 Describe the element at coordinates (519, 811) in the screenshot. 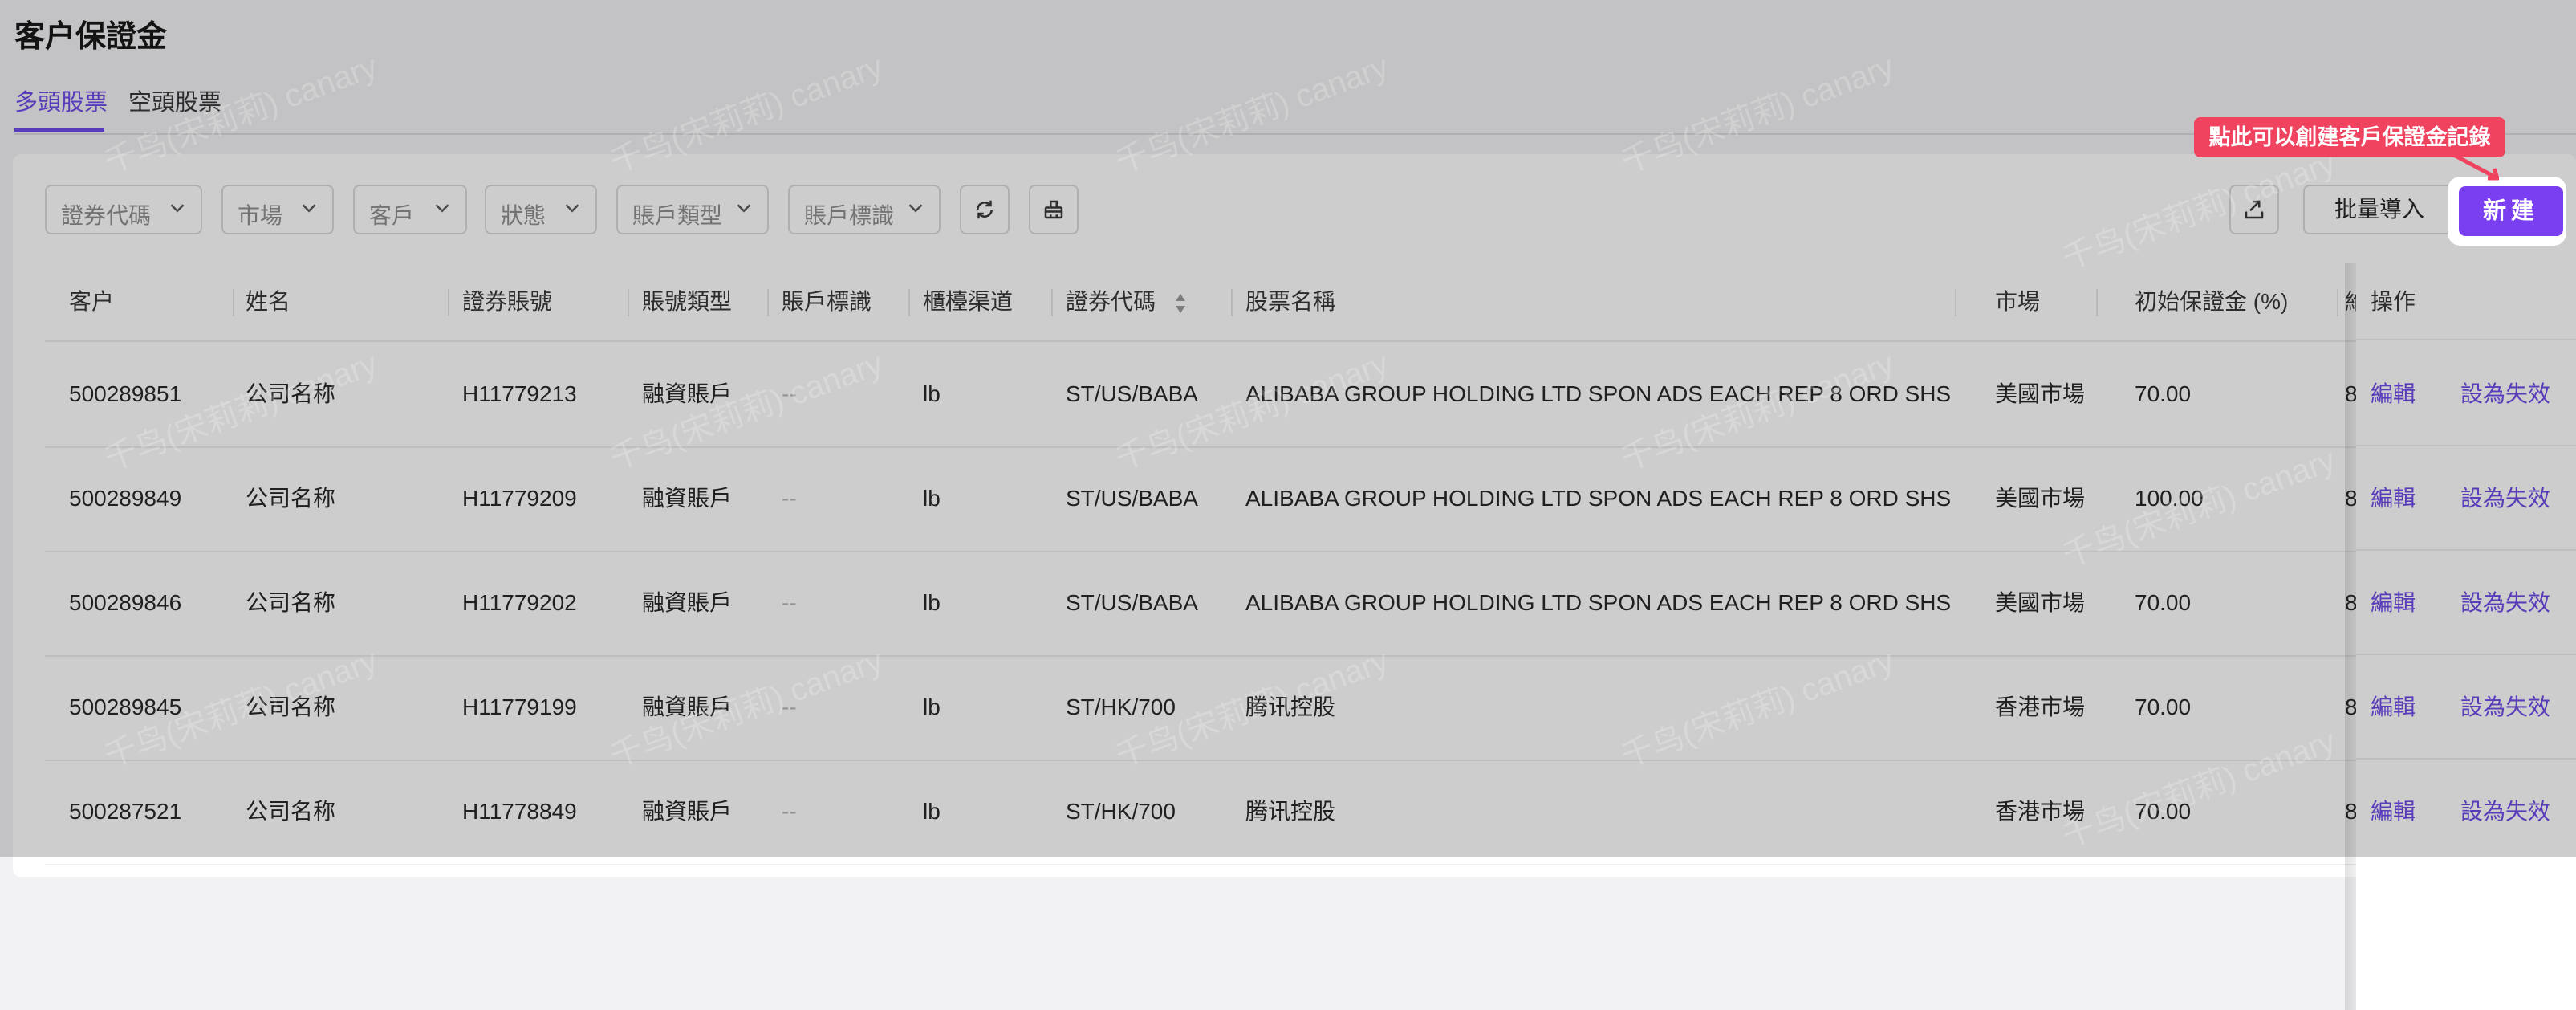

I see `cell-account: H11778849` at that location.